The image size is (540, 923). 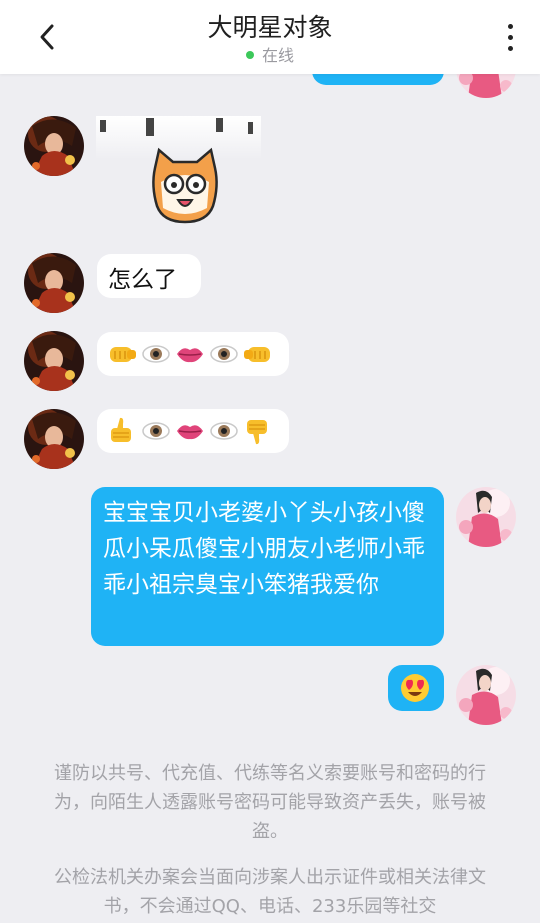 What do you see at coordinates (121, 430) in the screenshot?
I see `thumbs-up-emoji` at bounding box center [121, 430].